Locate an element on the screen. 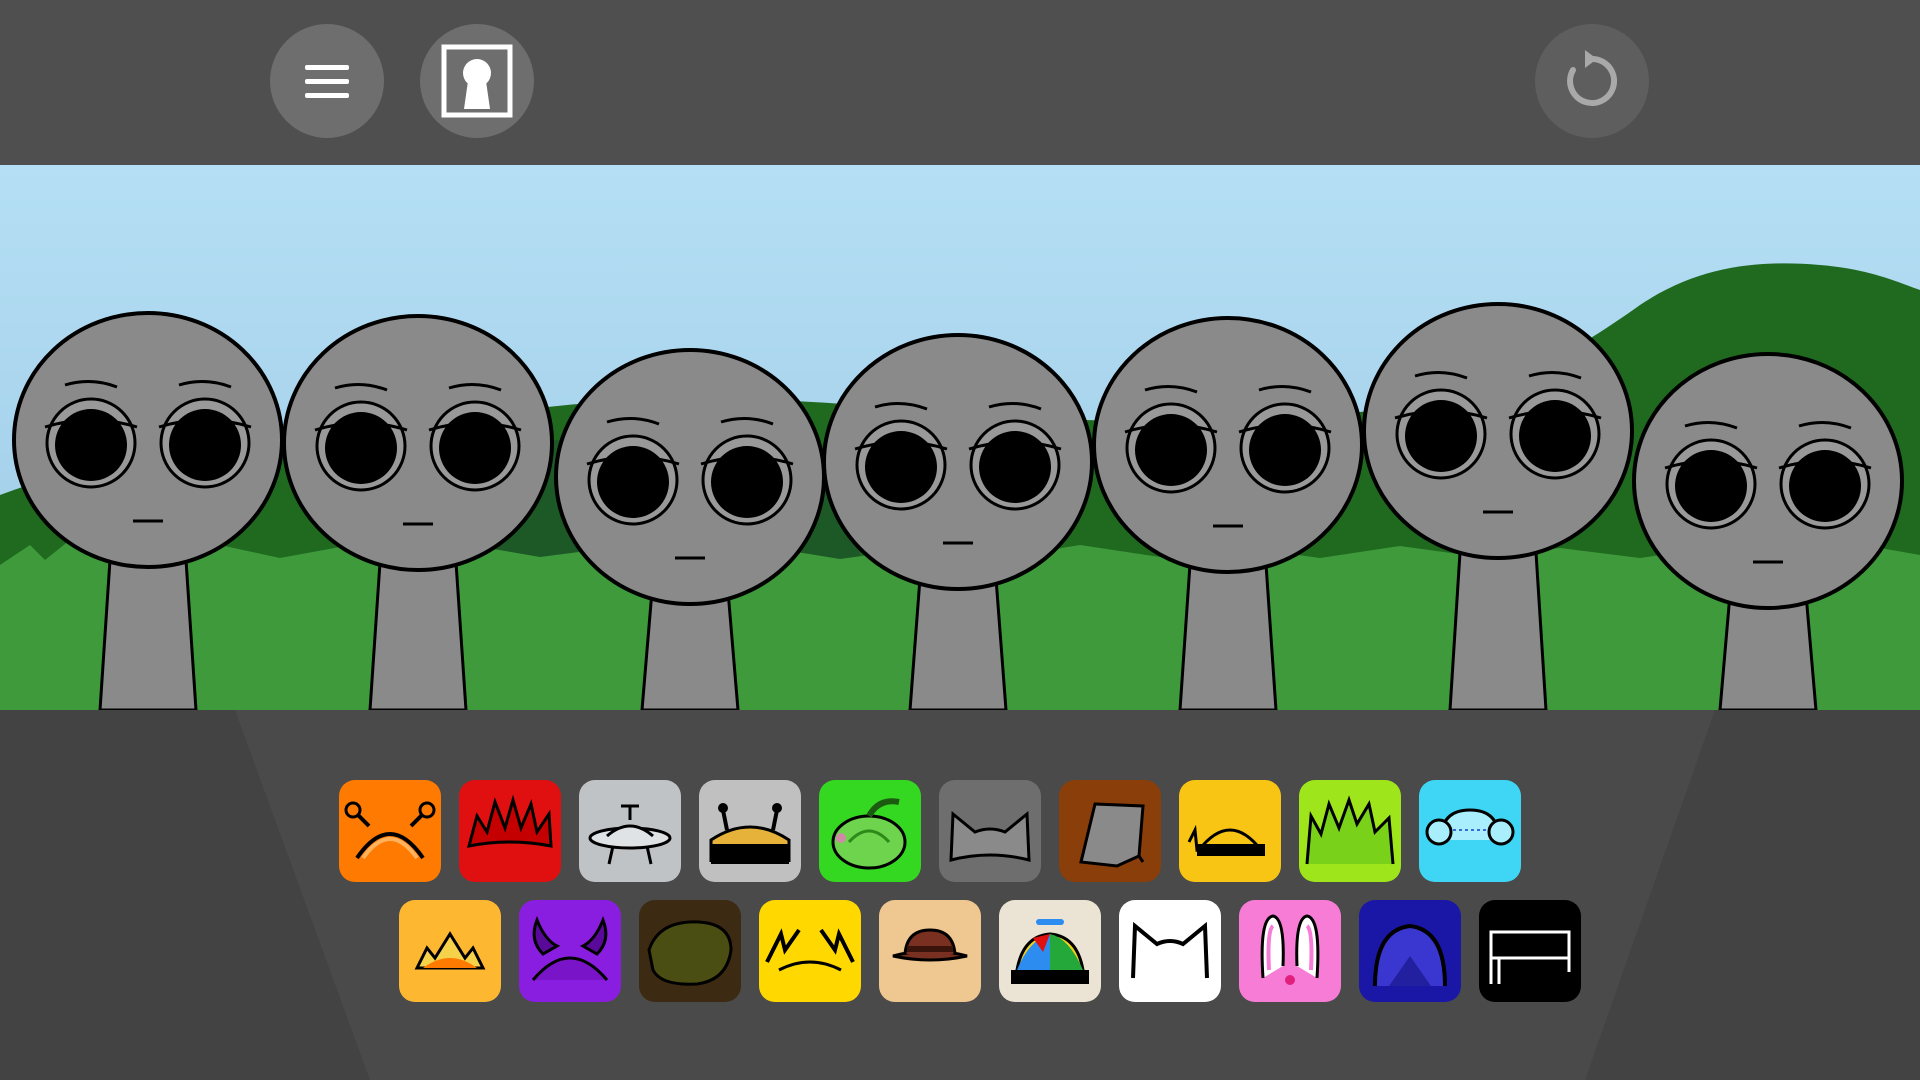 The width and height of the screenshot is (1920, 1080). blue-hood-icon is located at coordinates (1410, 955).